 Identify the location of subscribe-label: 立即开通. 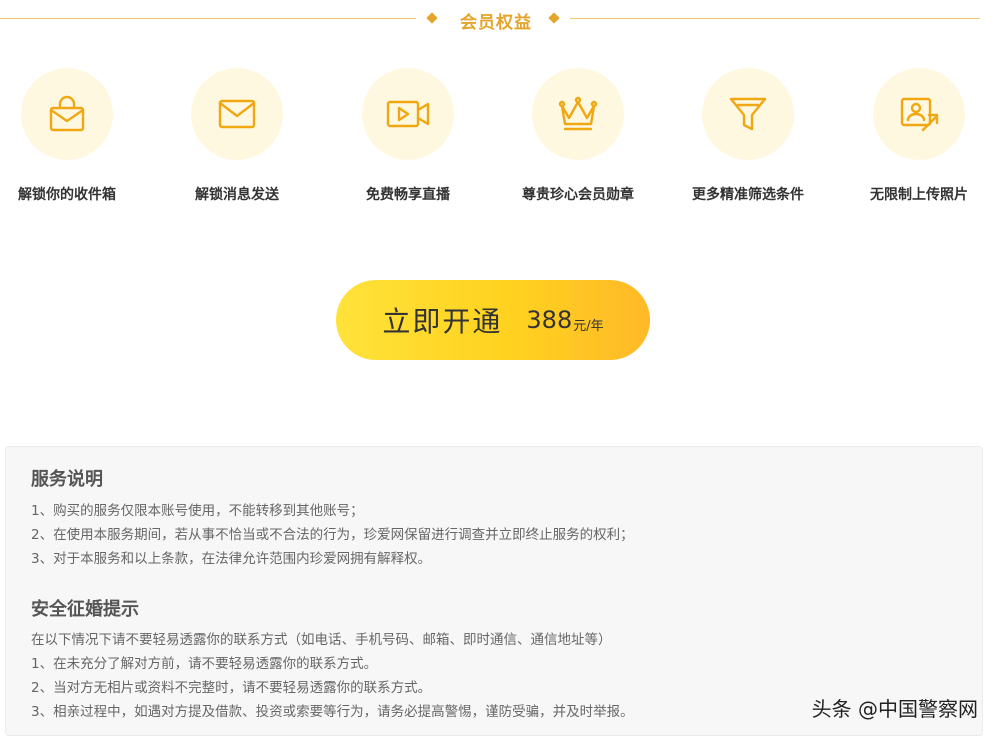
(442, 321).